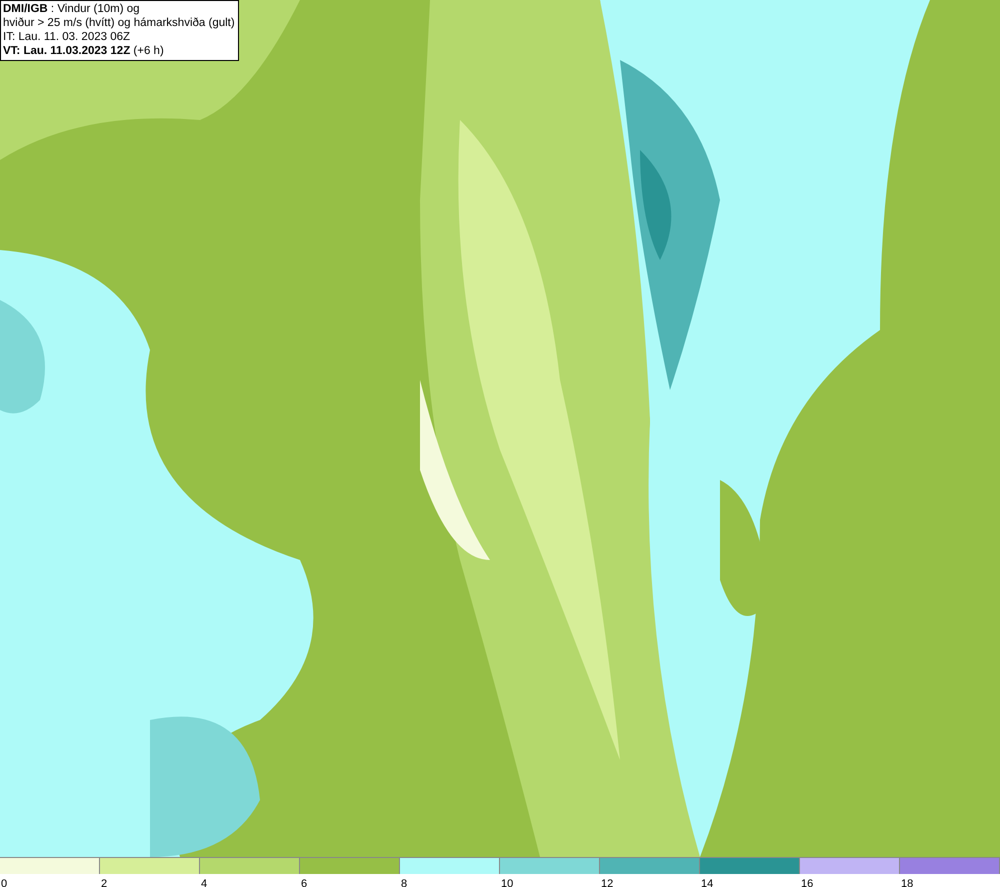 This screenshot has height=887, width=1000. I want to click on title-line: IT: Lau. 11. 03. 2023 06Z, so click(67, 37).